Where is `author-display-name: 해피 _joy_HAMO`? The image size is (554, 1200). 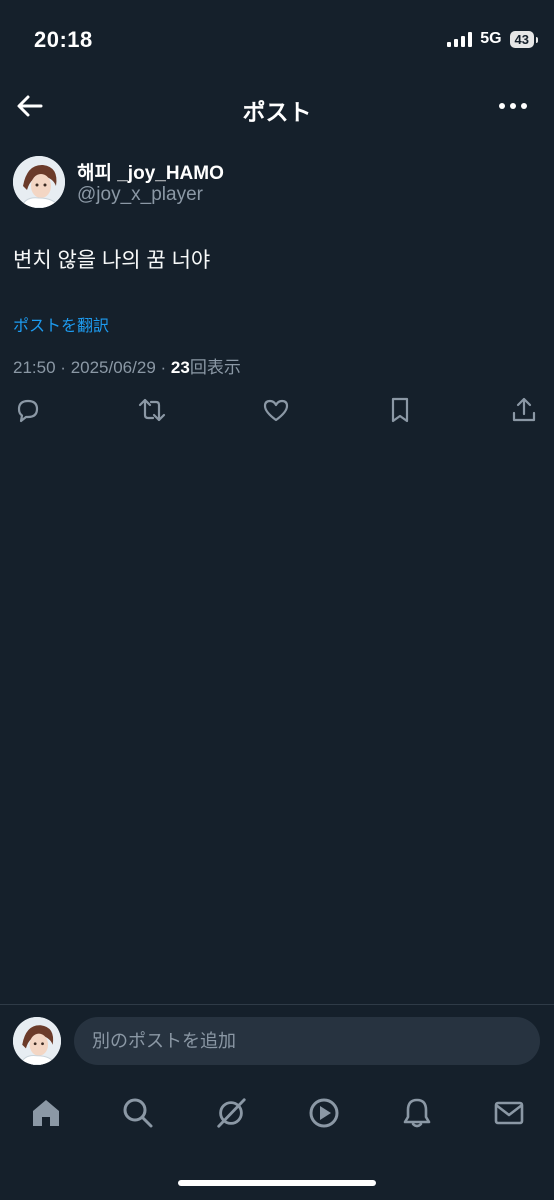
author-display-name: 해피 _joy_HAMO is located at coordinates (150, 171).